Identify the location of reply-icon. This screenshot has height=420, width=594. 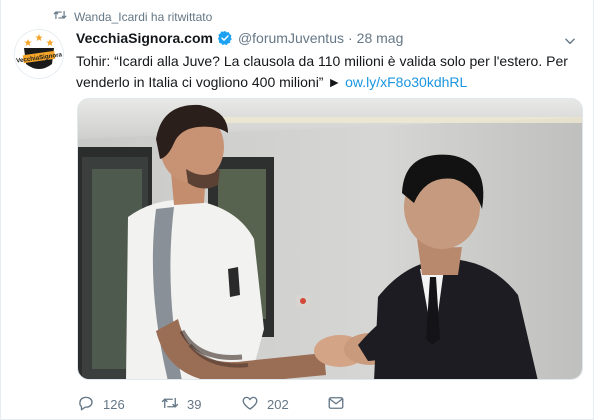
(86, 404).